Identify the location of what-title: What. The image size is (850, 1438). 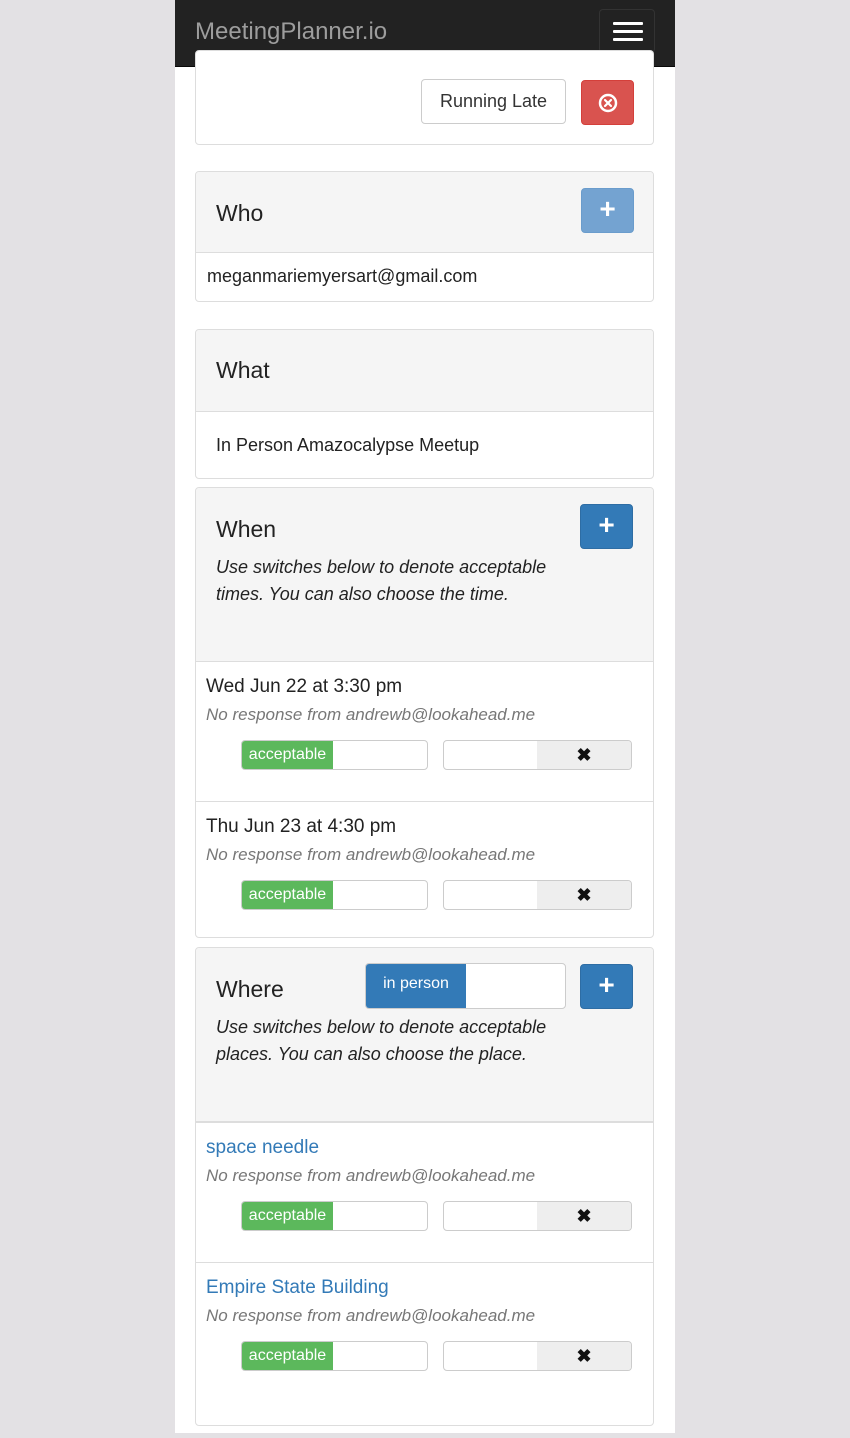
(243, 370).